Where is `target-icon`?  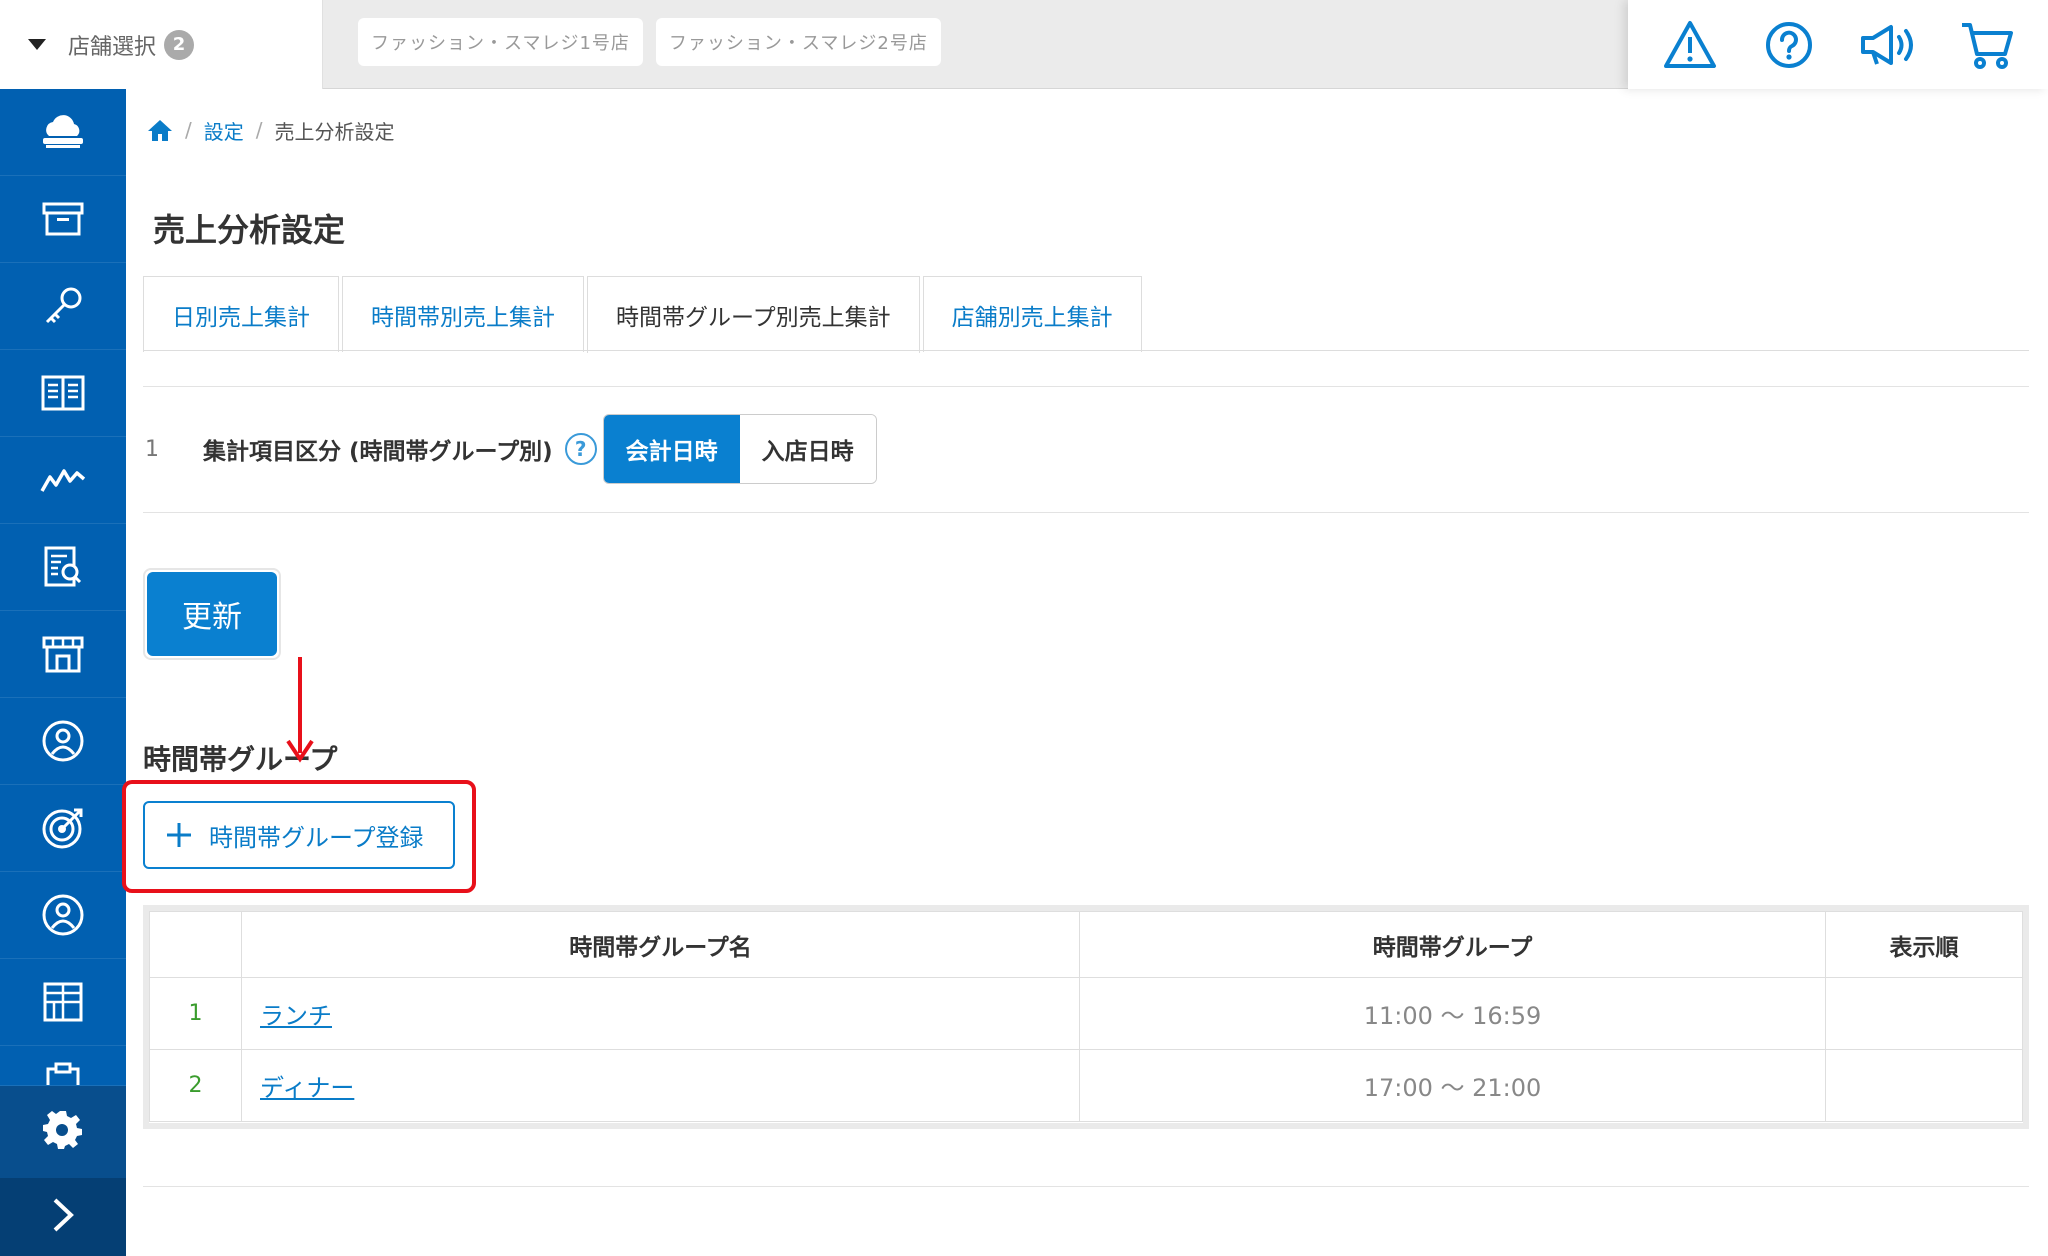 target-icon is located at coordinates (63, 828).